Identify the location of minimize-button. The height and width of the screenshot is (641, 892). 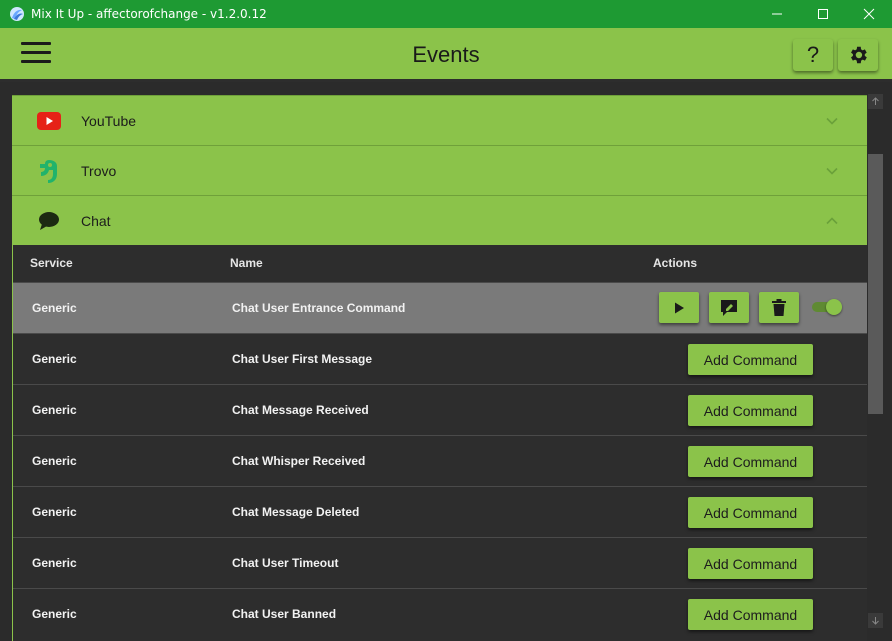
(777, 14).